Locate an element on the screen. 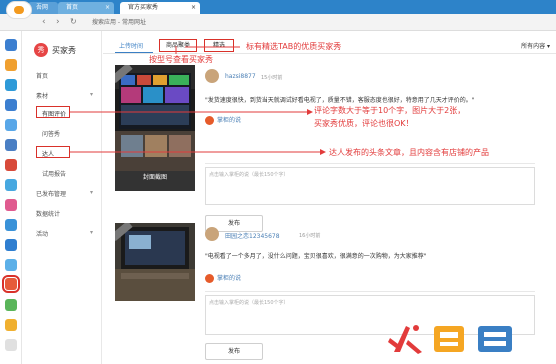  watermark-logo: 鲤鱼 is located at coordinates (468, 338).